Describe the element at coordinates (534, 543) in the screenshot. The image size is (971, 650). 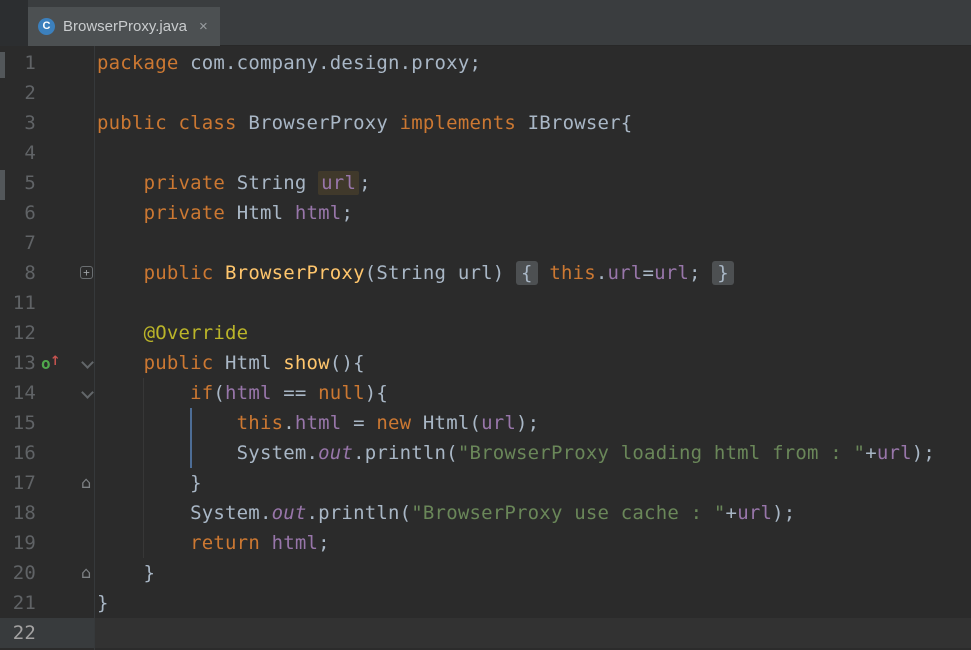
I see `code-text: return html;` at that location.